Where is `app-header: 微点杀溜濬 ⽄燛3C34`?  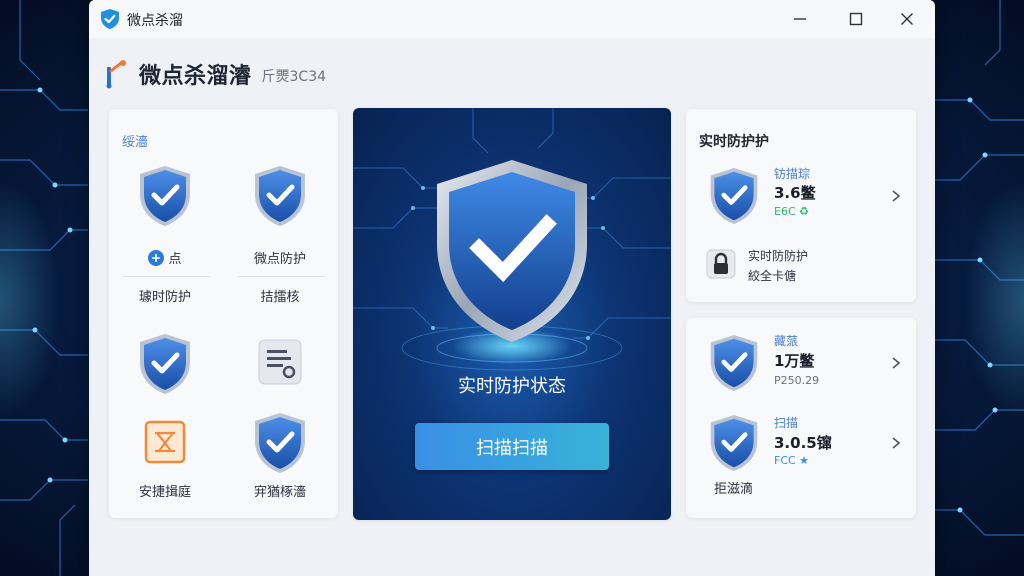
app-header: 微点杀溜濬 ⽄燛3C34 is located at coordinates (214, 74).